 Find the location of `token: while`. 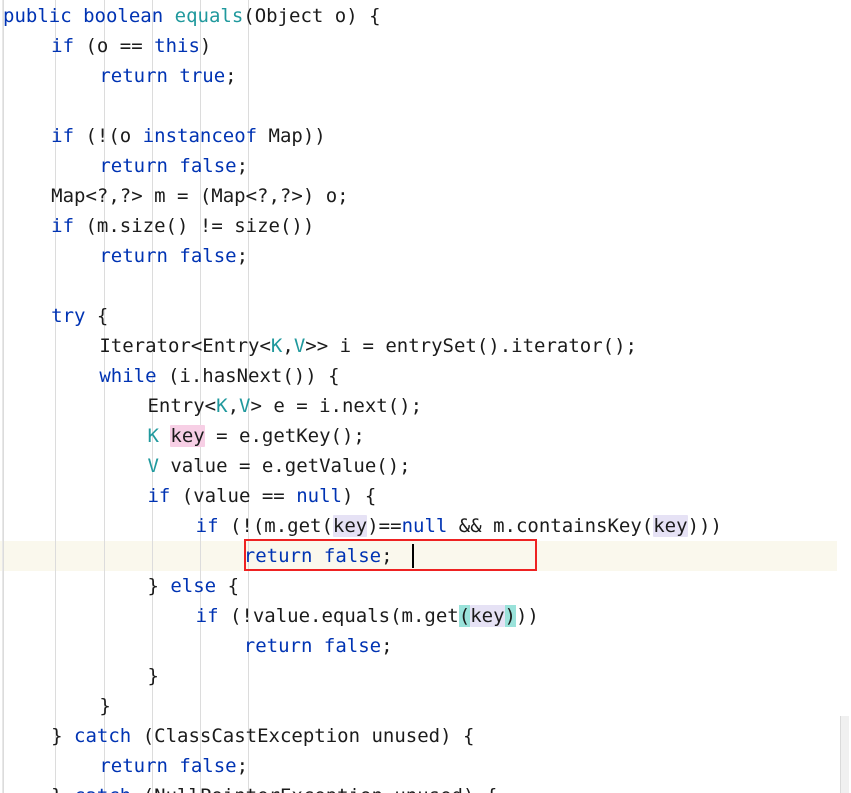

token: while is located at coordinates (128, 376).